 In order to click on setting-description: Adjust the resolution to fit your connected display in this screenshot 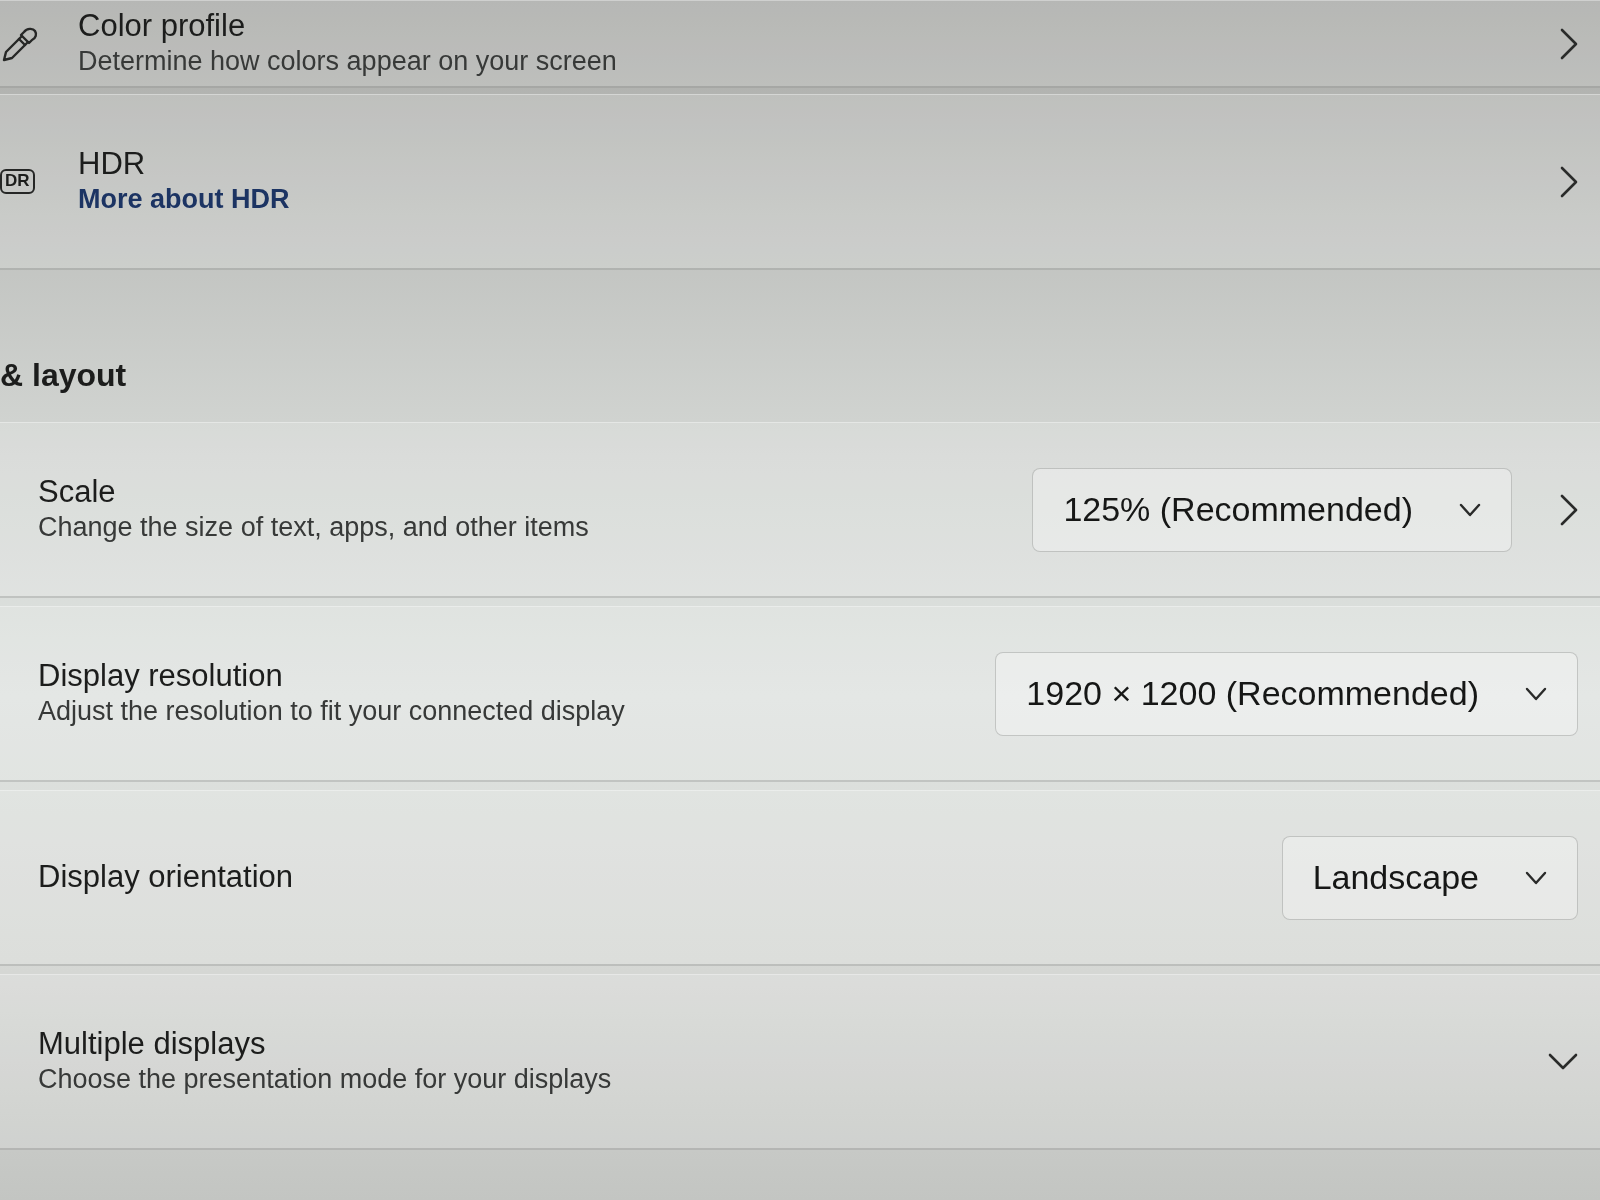, I will do `click(331, 711)`.